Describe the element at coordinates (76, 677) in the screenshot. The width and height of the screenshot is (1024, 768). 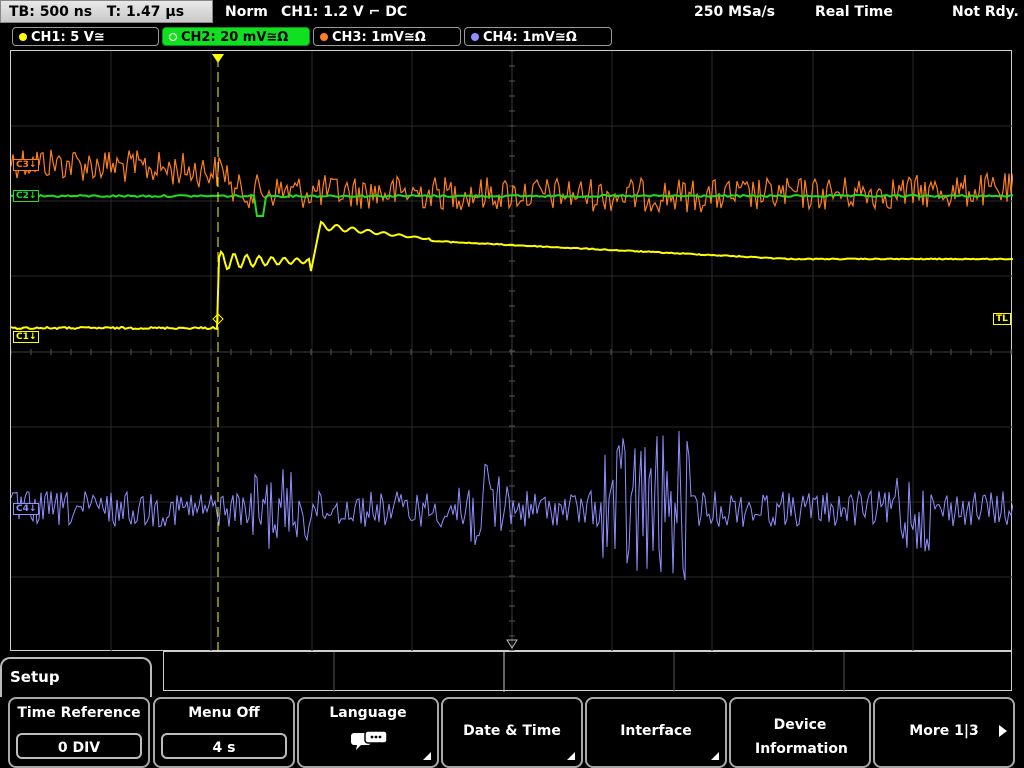
I see `menu-title: Setup` at that location.